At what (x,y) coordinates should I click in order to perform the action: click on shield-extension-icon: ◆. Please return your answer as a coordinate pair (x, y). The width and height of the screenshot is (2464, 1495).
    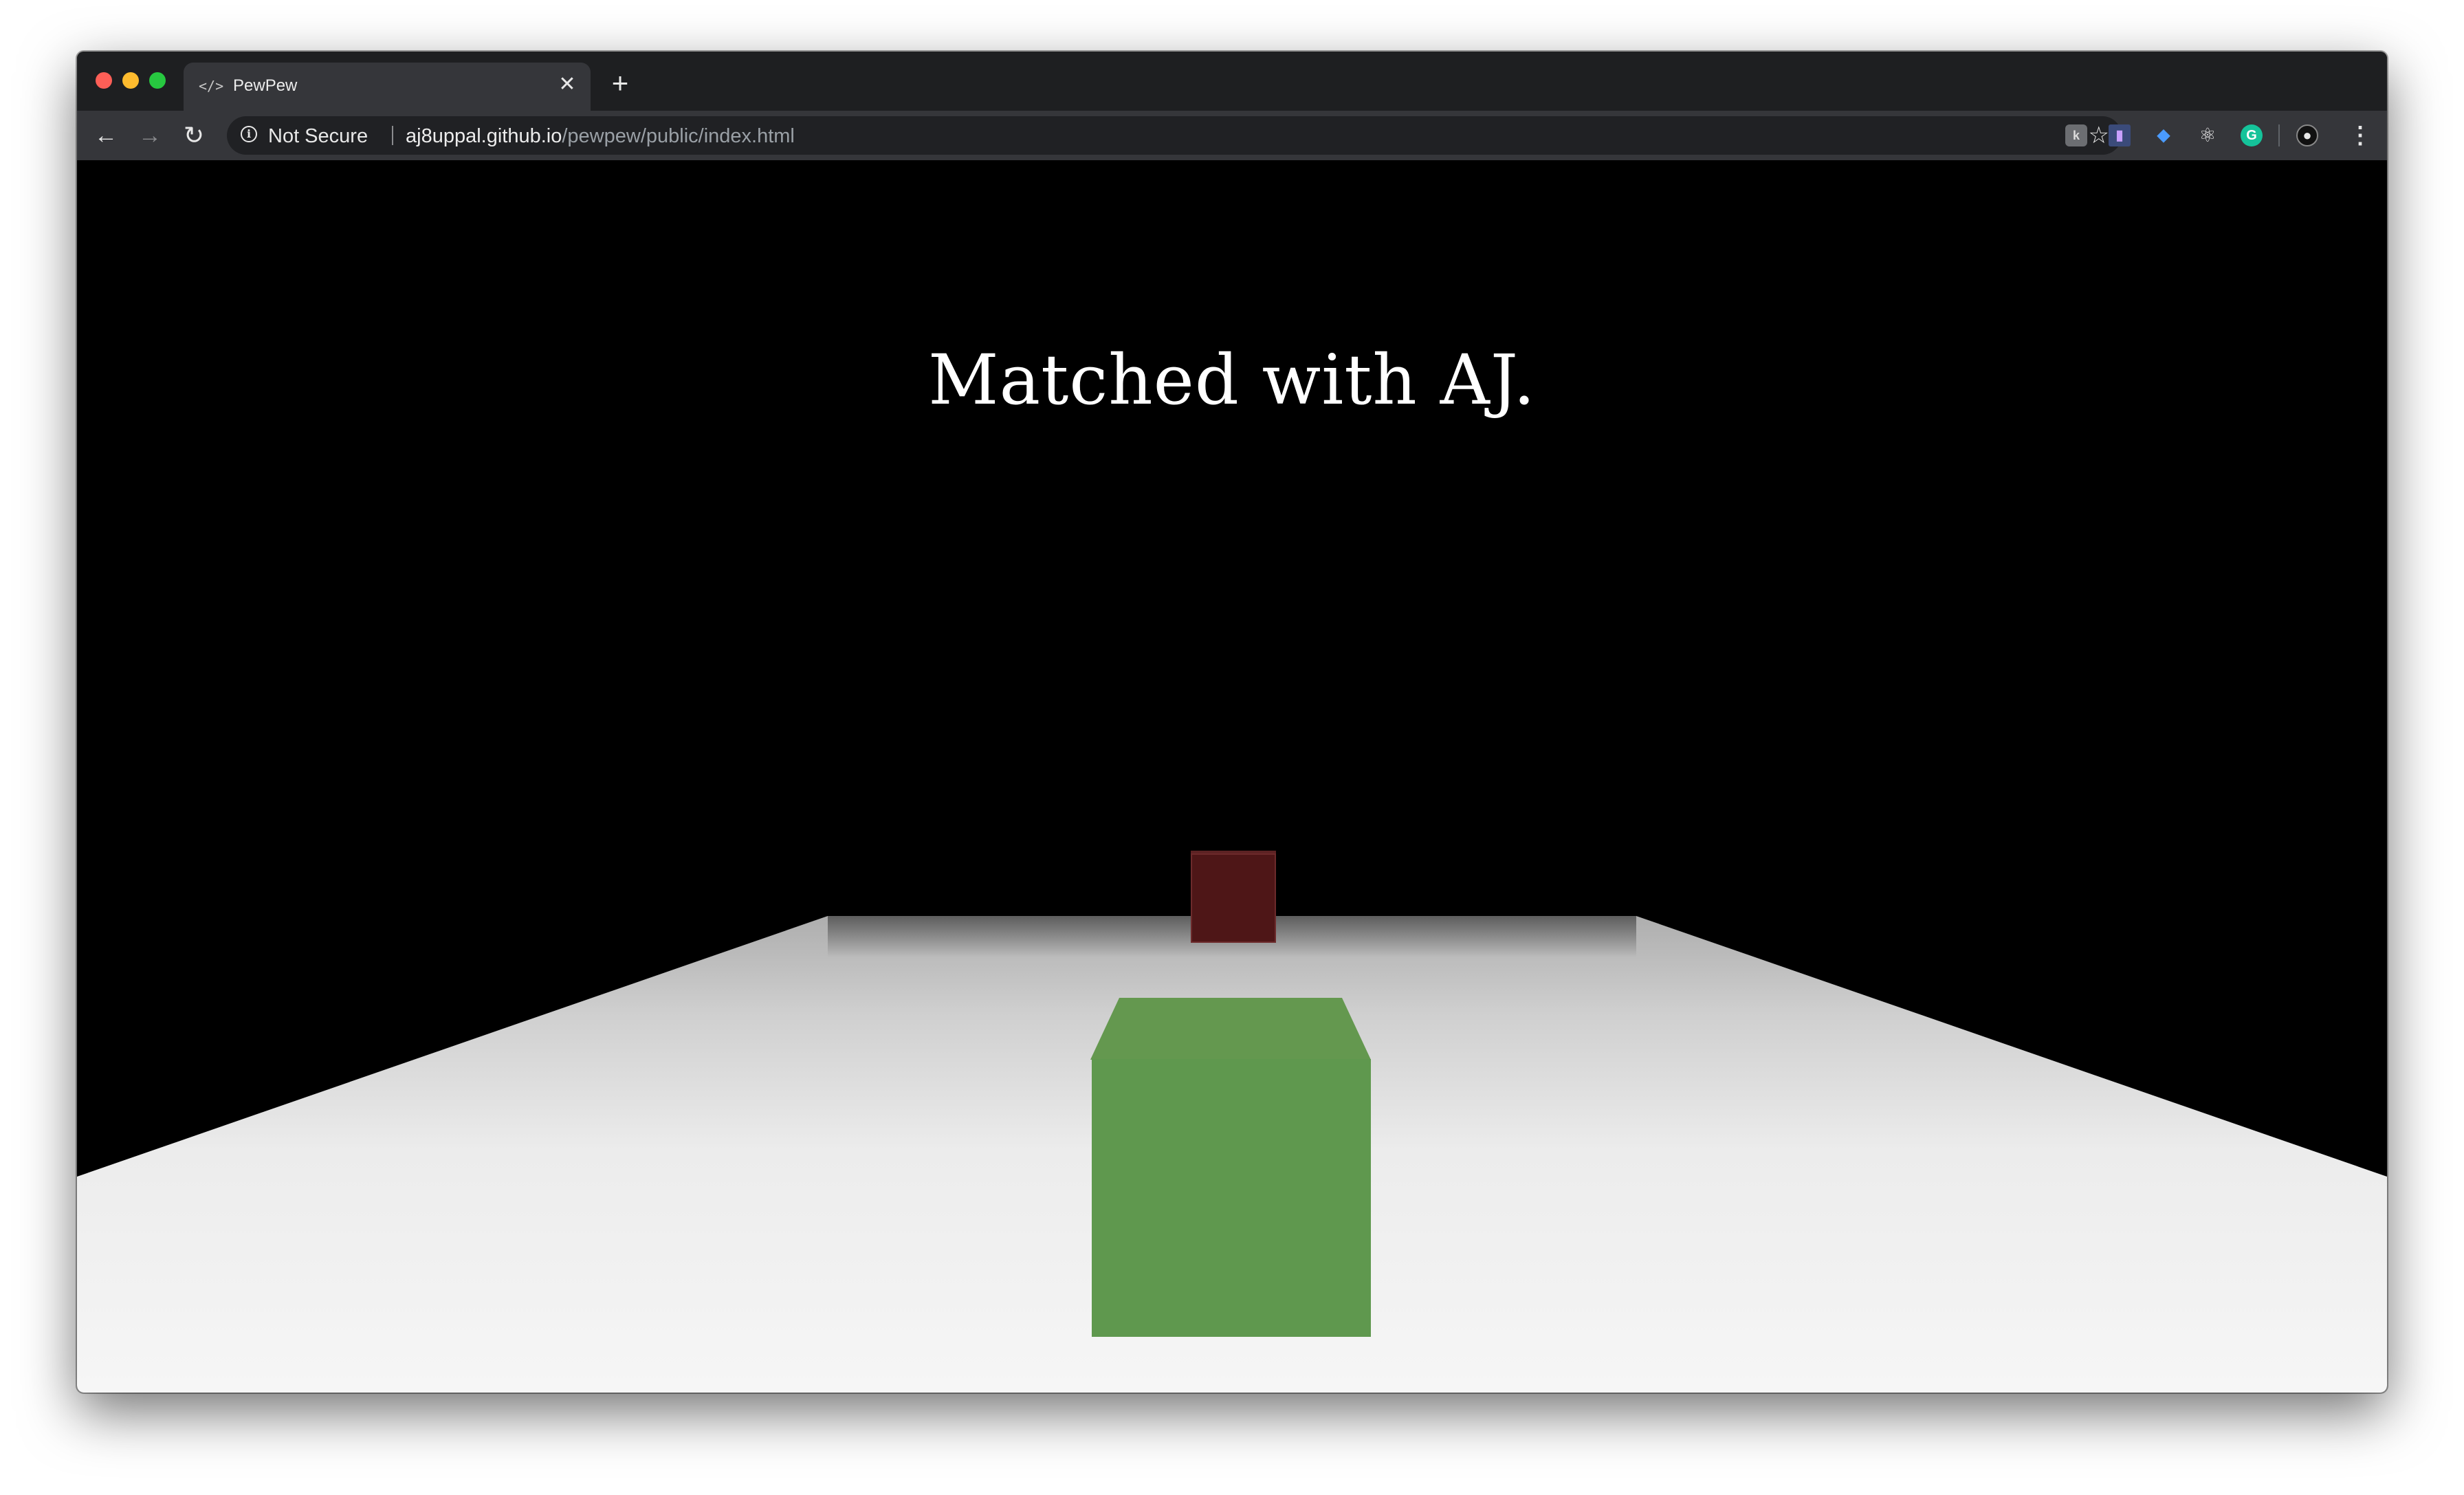
    Looking at the image, I should click on (2164, 135).